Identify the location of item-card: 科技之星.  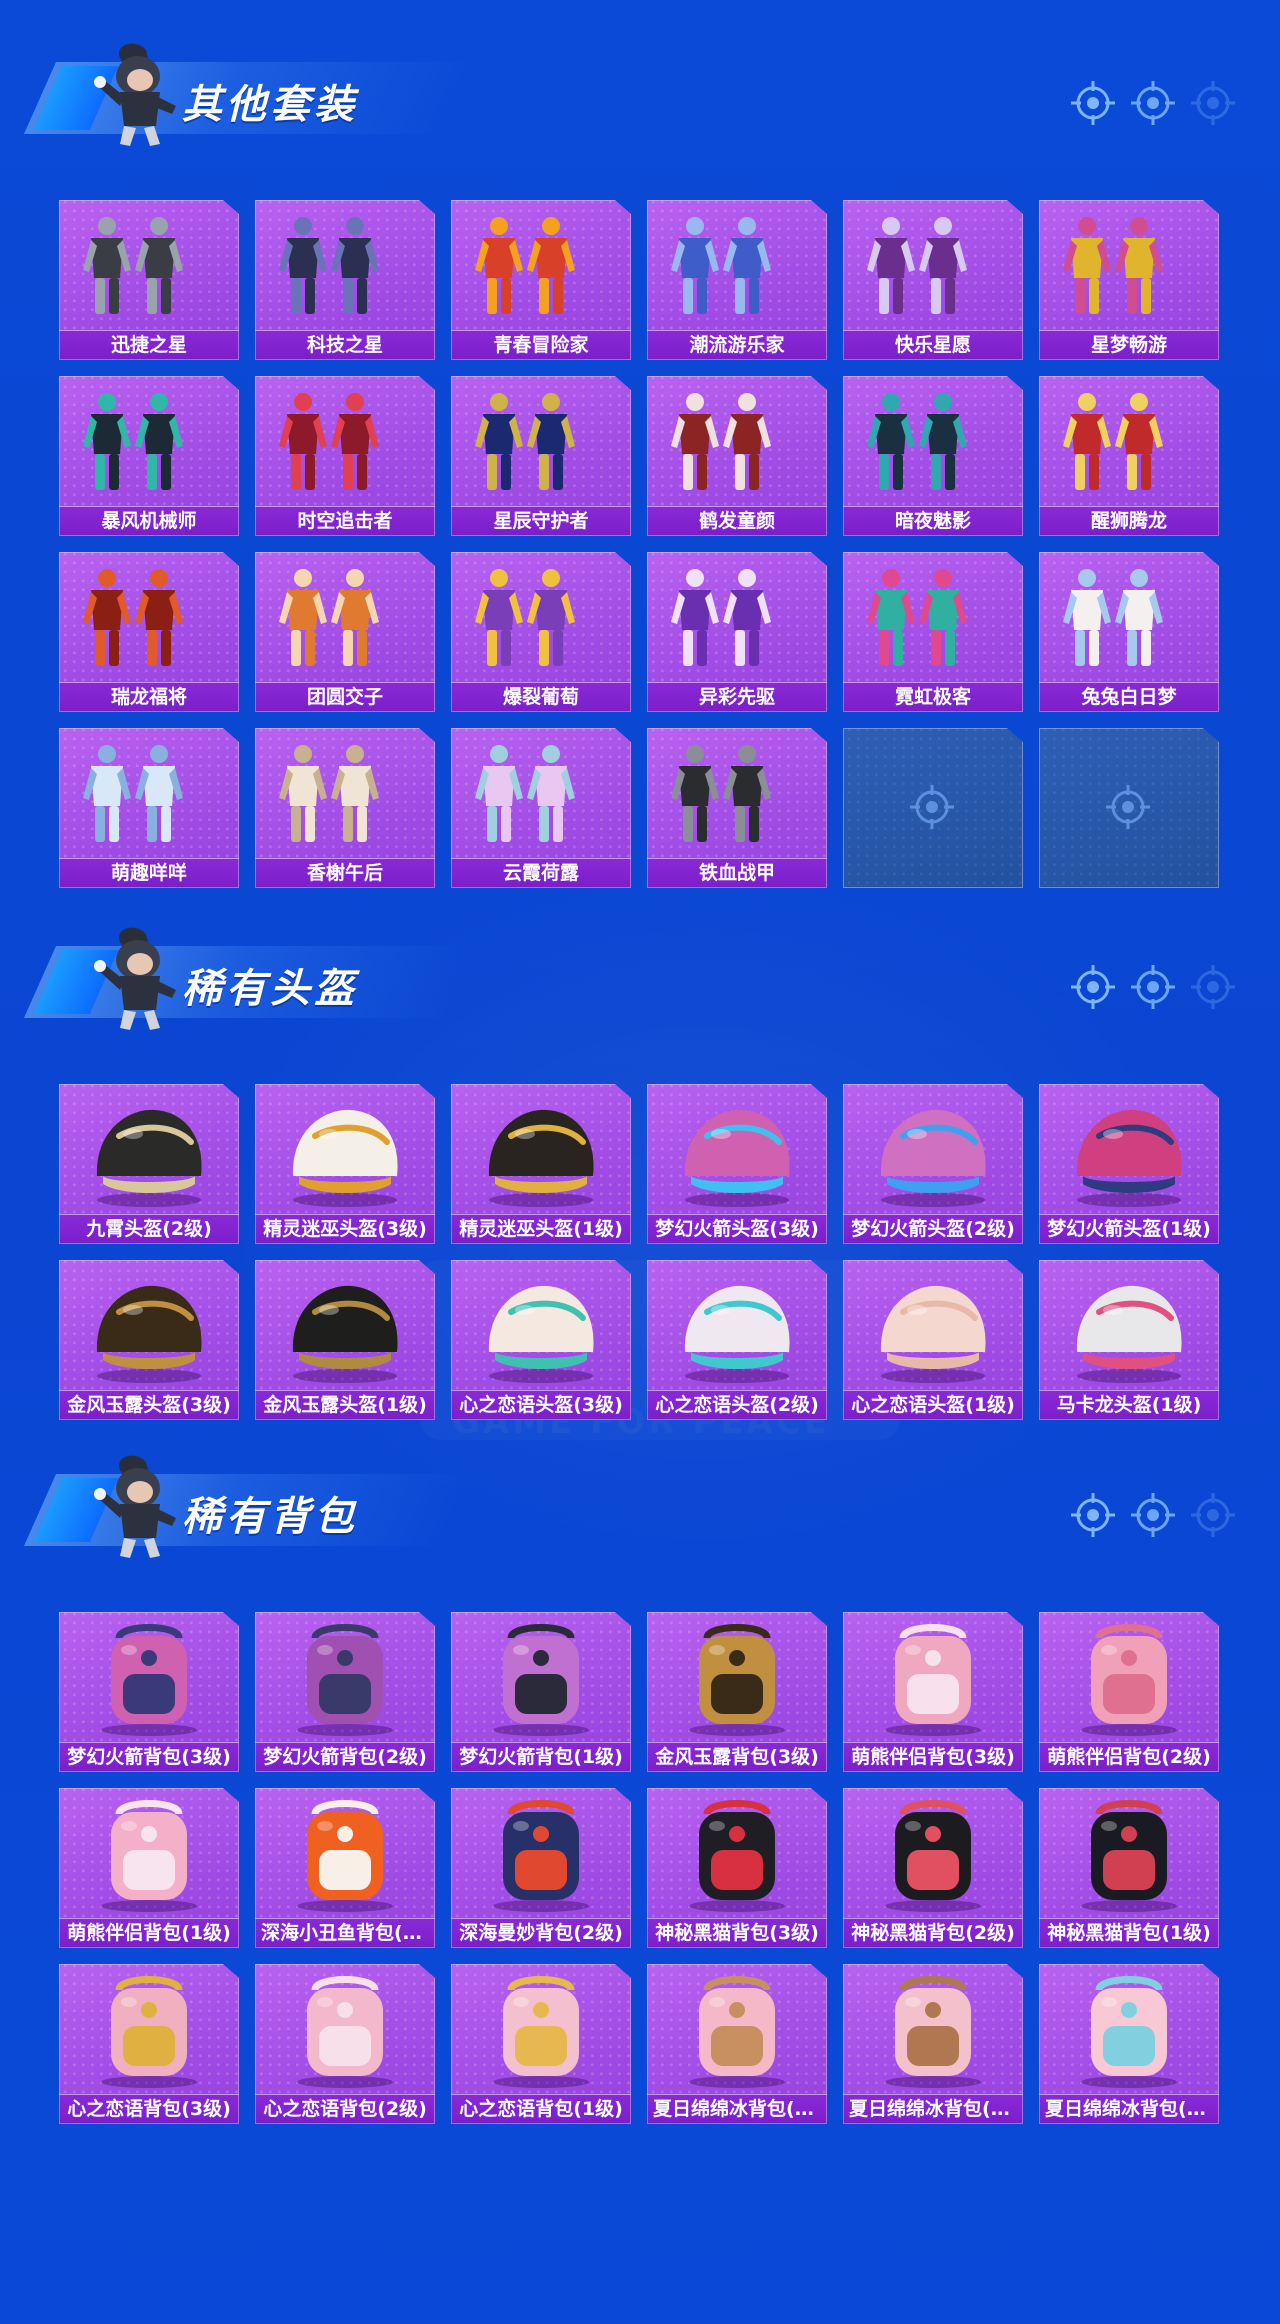
(345, 280).